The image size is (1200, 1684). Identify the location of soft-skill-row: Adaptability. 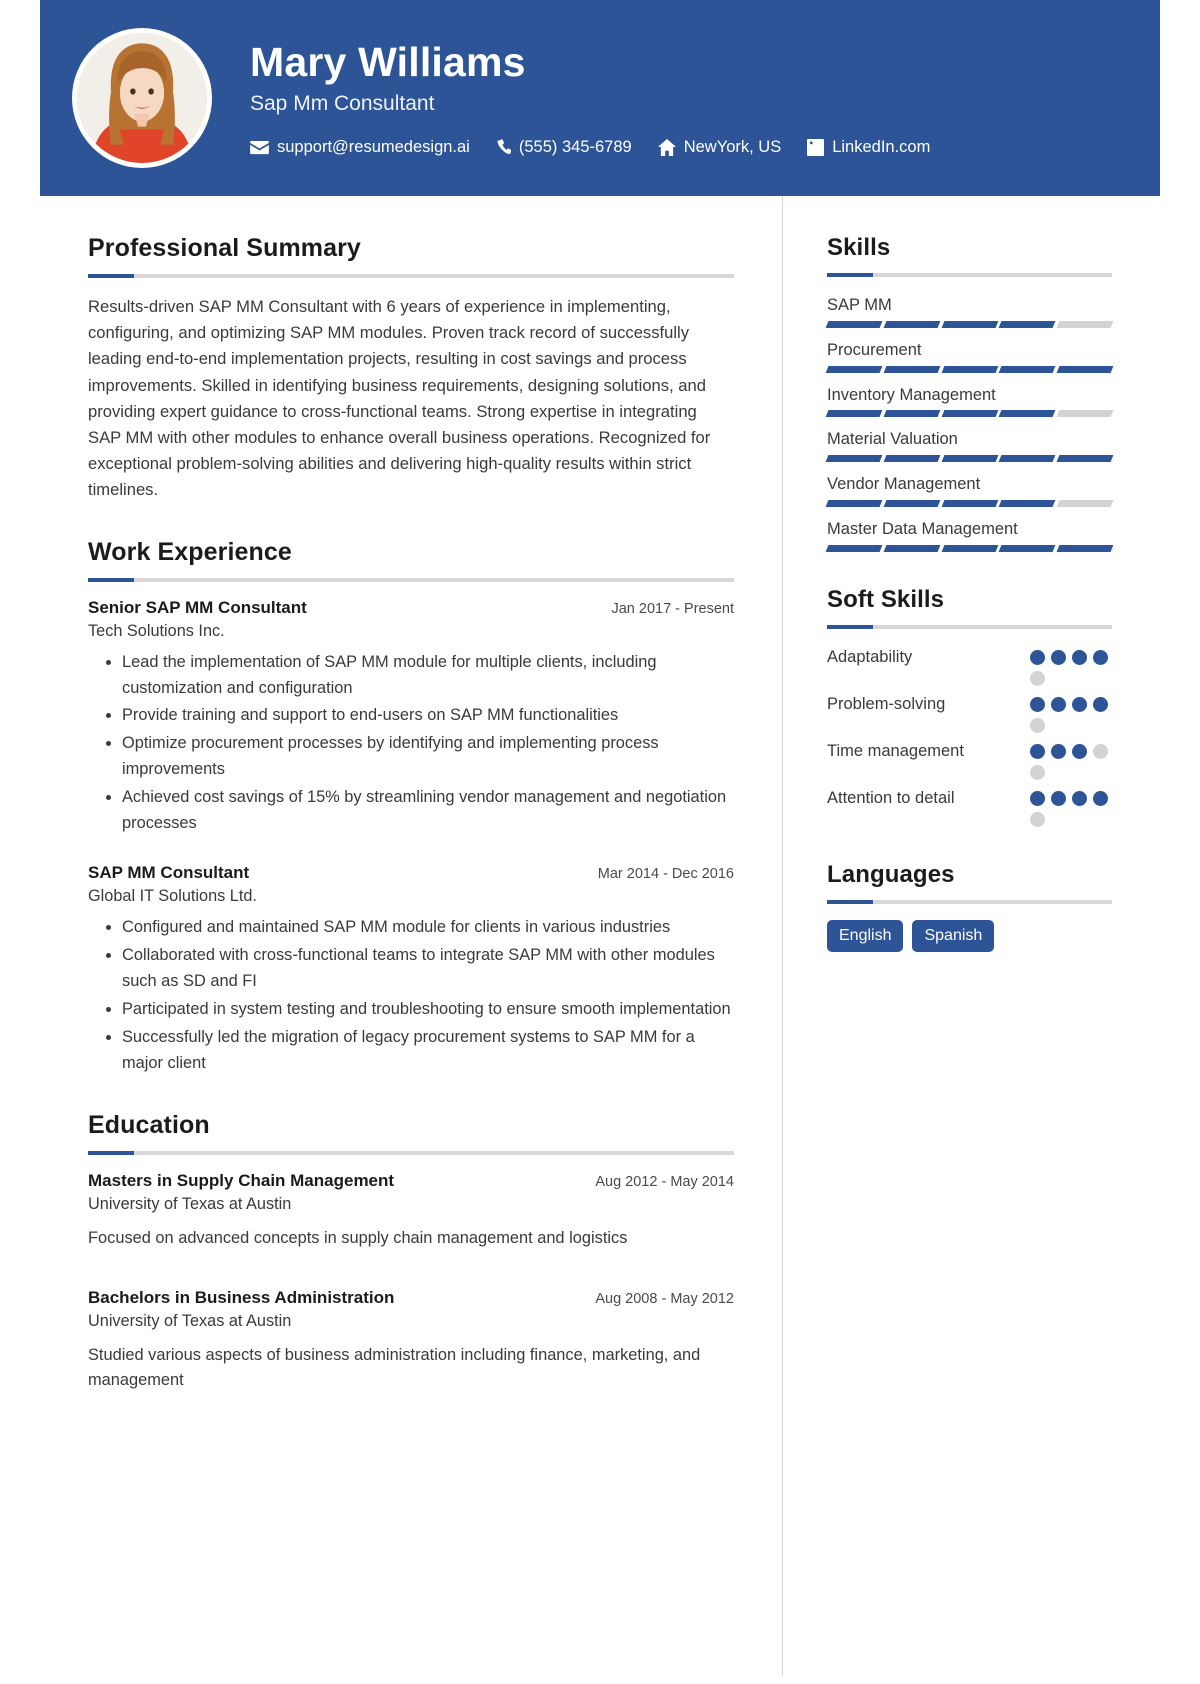
(969, 665).